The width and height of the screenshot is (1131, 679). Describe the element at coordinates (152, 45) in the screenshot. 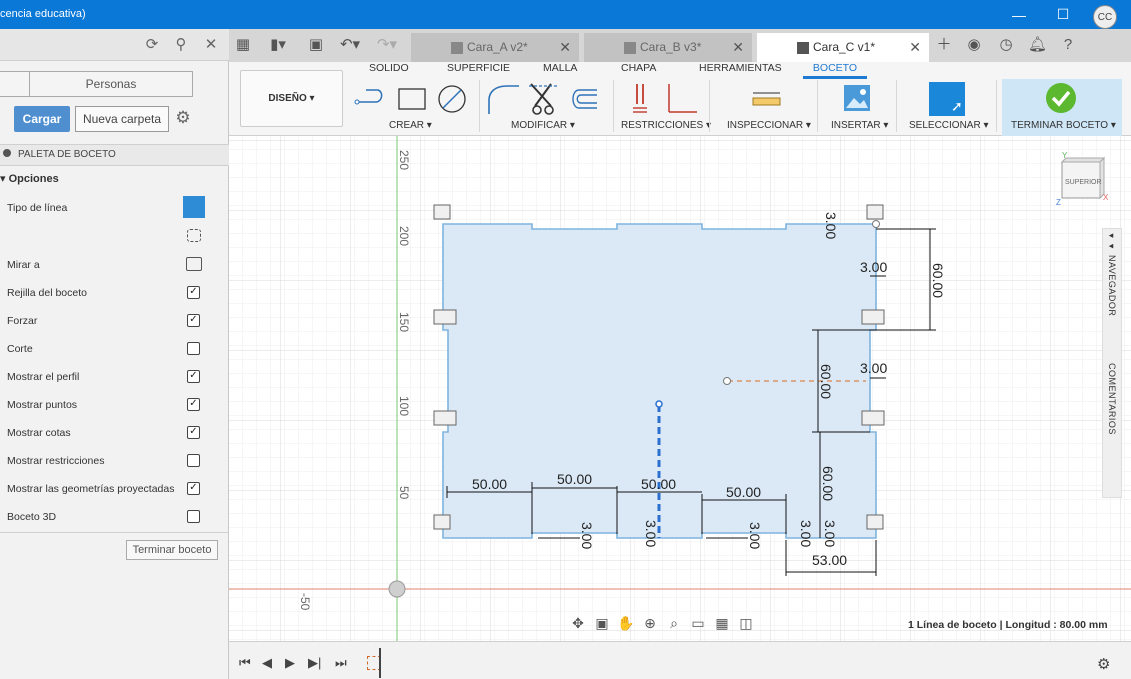

I see `refresh-icon: ⟳` at that location.